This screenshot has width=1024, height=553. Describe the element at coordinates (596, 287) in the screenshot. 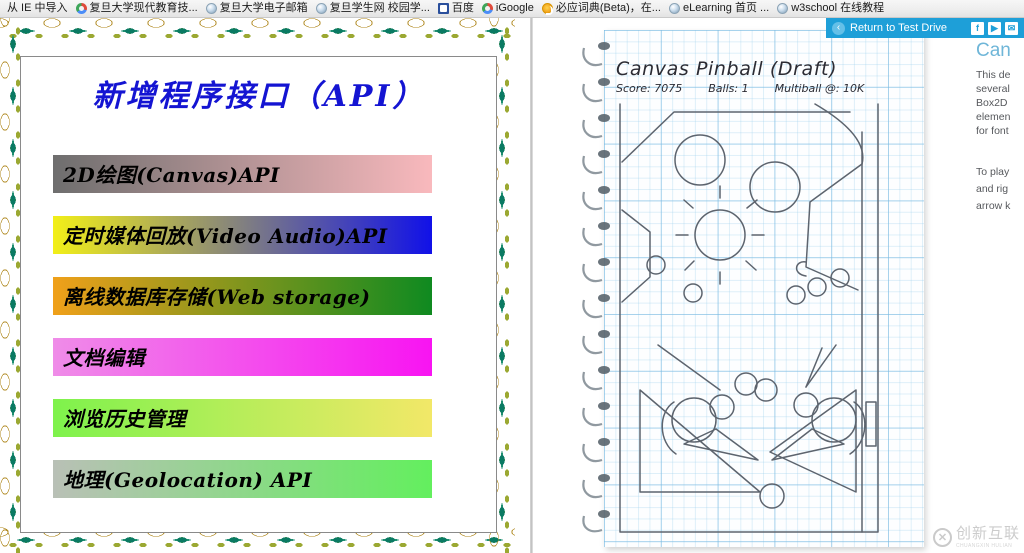

I see `spiral-binding-icon` at that location.